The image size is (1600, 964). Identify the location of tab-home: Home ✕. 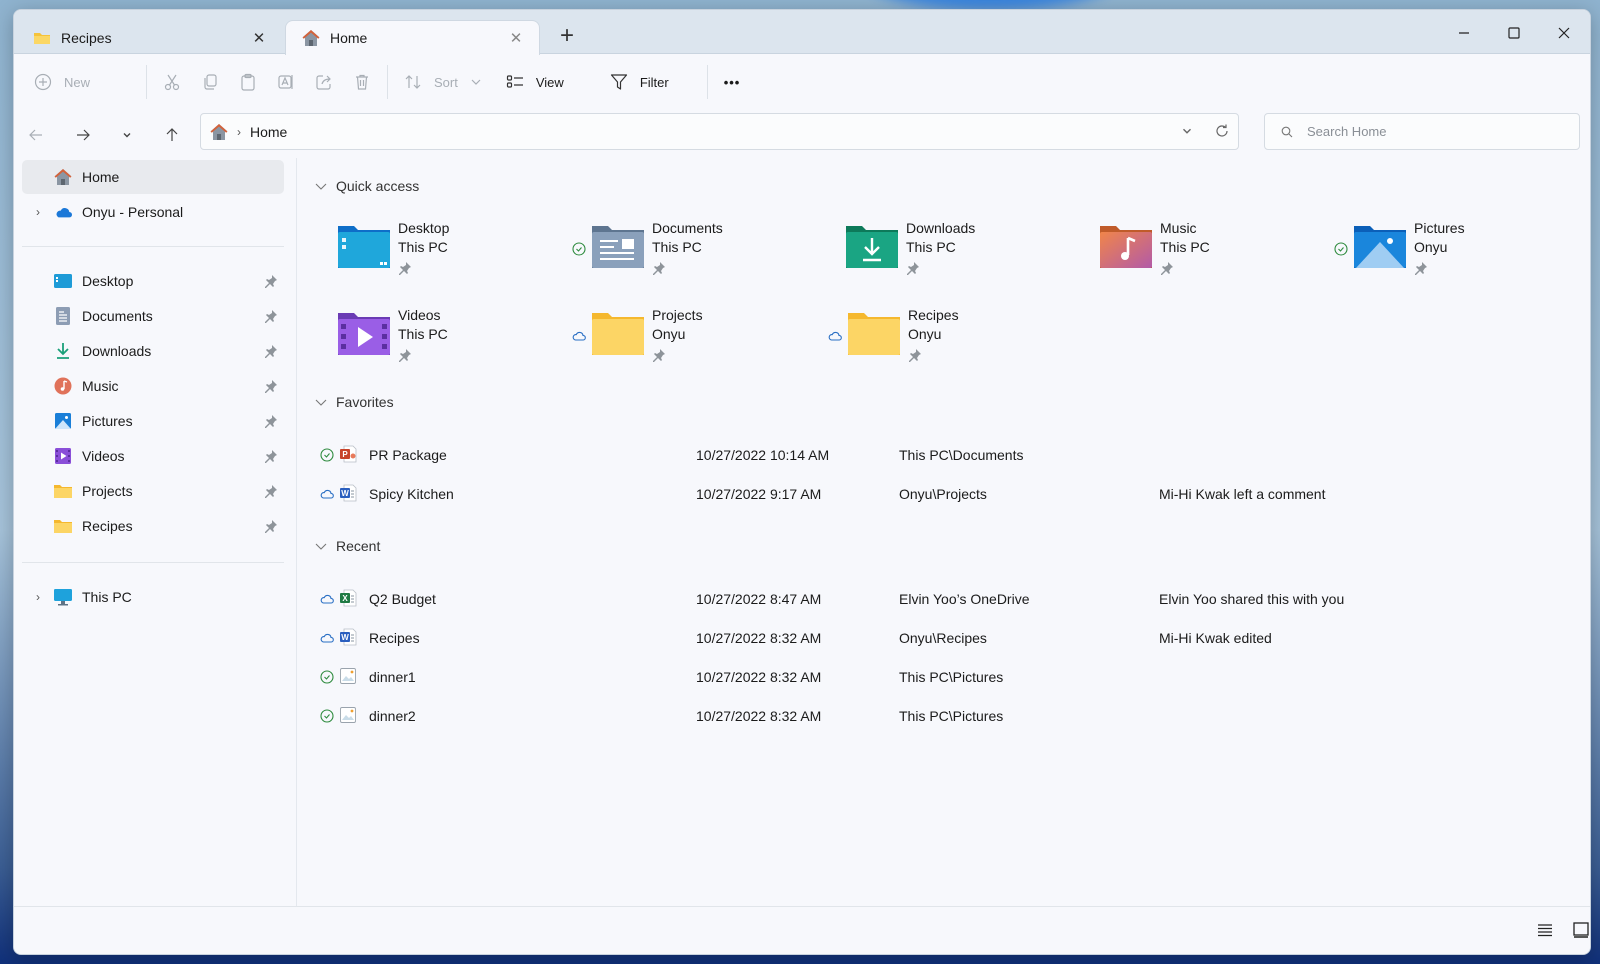
(412, 37).